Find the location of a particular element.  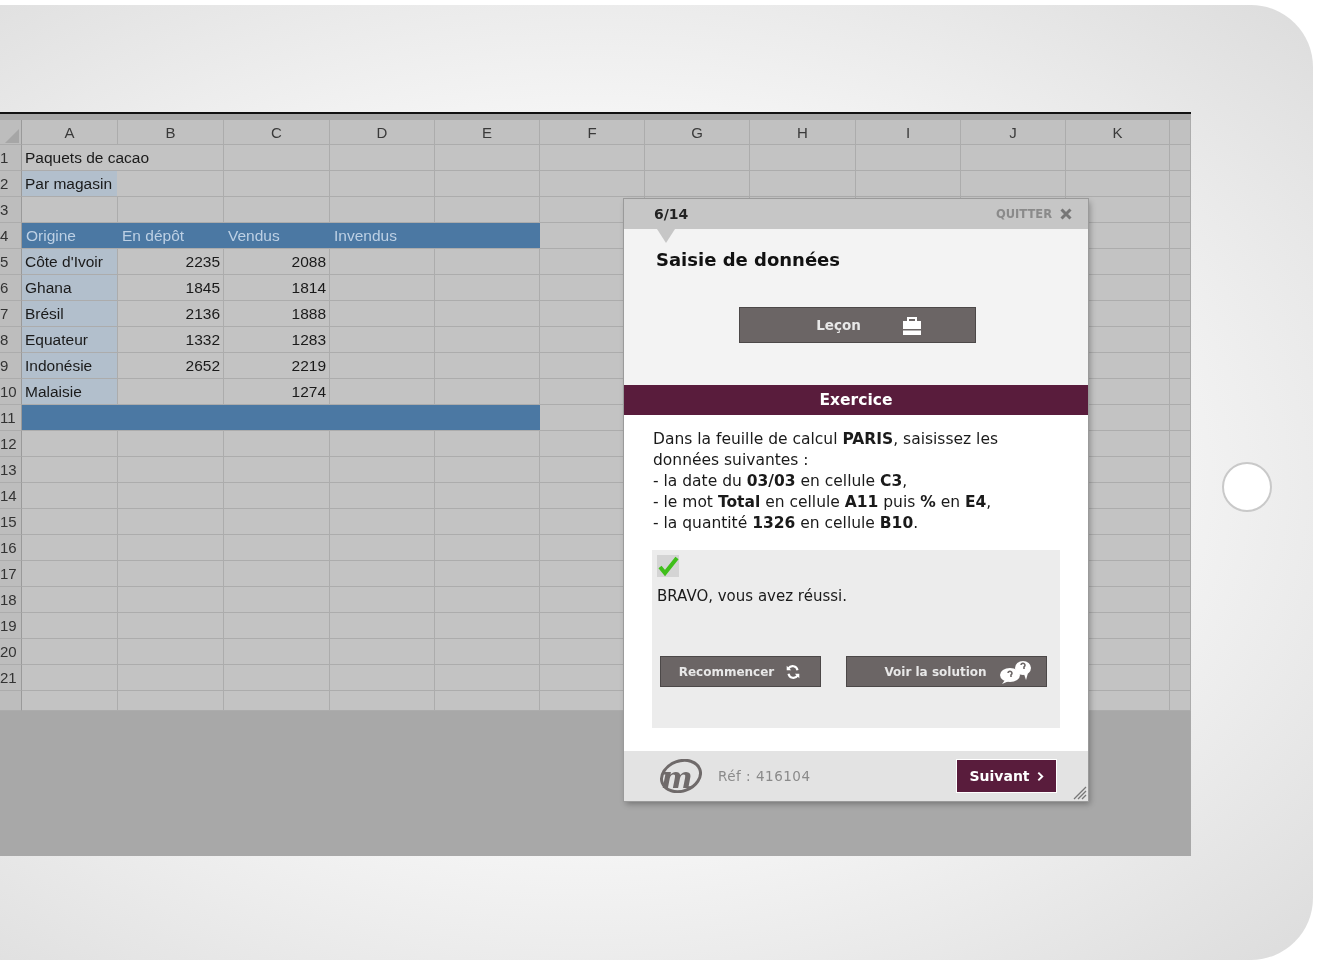

table-cell: 1283 is located at coordinates (277, 340).